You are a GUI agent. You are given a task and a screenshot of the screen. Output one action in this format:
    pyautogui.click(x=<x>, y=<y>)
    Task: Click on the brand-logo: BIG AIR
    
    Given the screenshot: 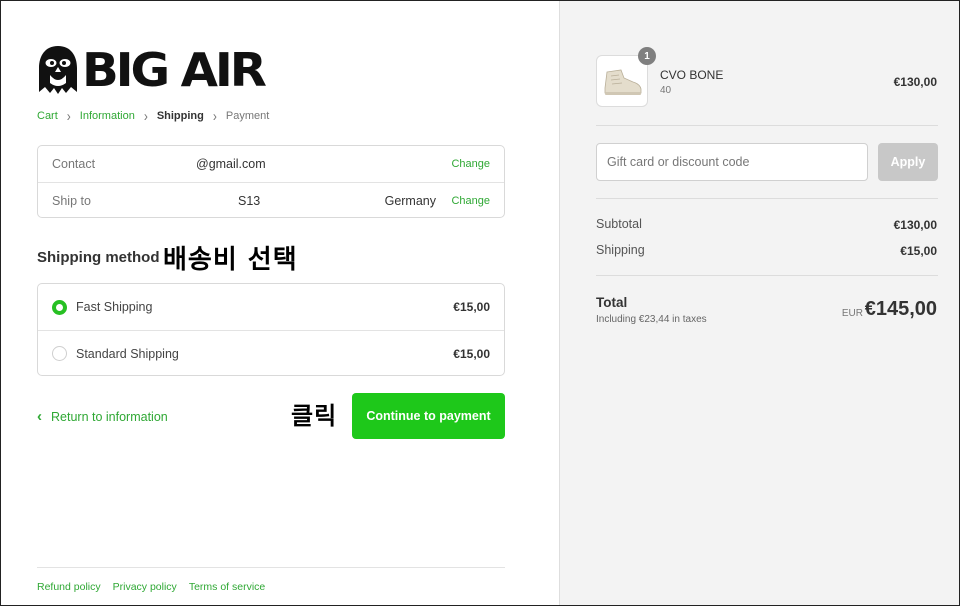 What is the action you would take?
    pyautogui.click(x=151, y=70)
    